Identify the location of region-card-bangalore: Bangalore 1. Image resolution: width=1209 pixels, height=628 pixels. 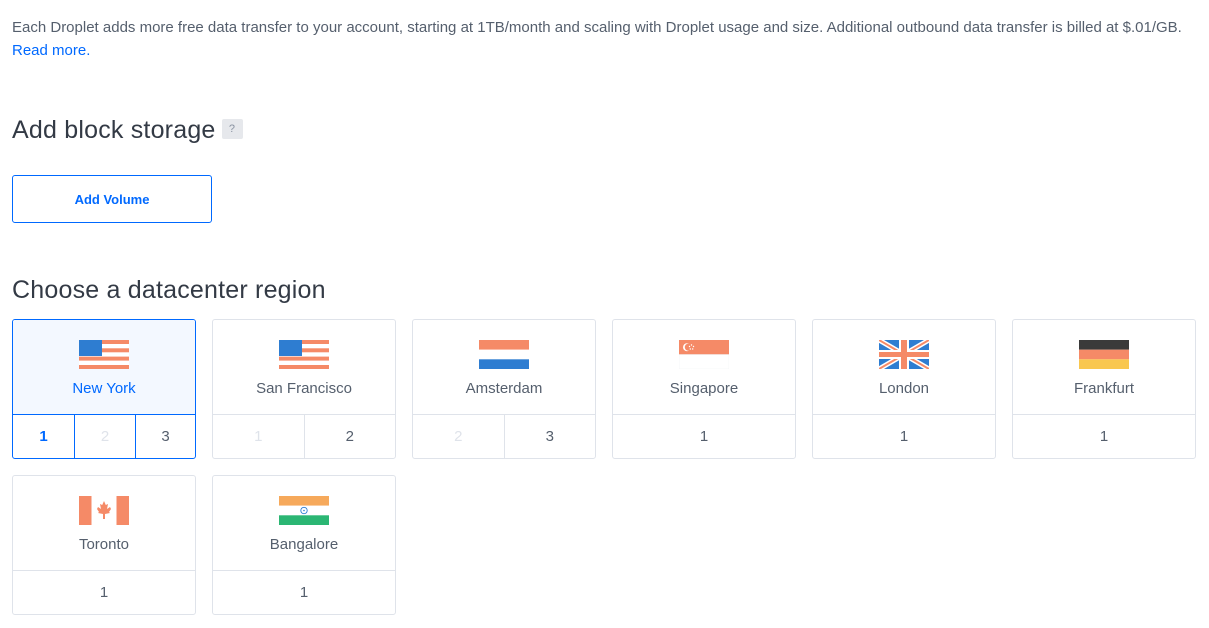
(304, 545).